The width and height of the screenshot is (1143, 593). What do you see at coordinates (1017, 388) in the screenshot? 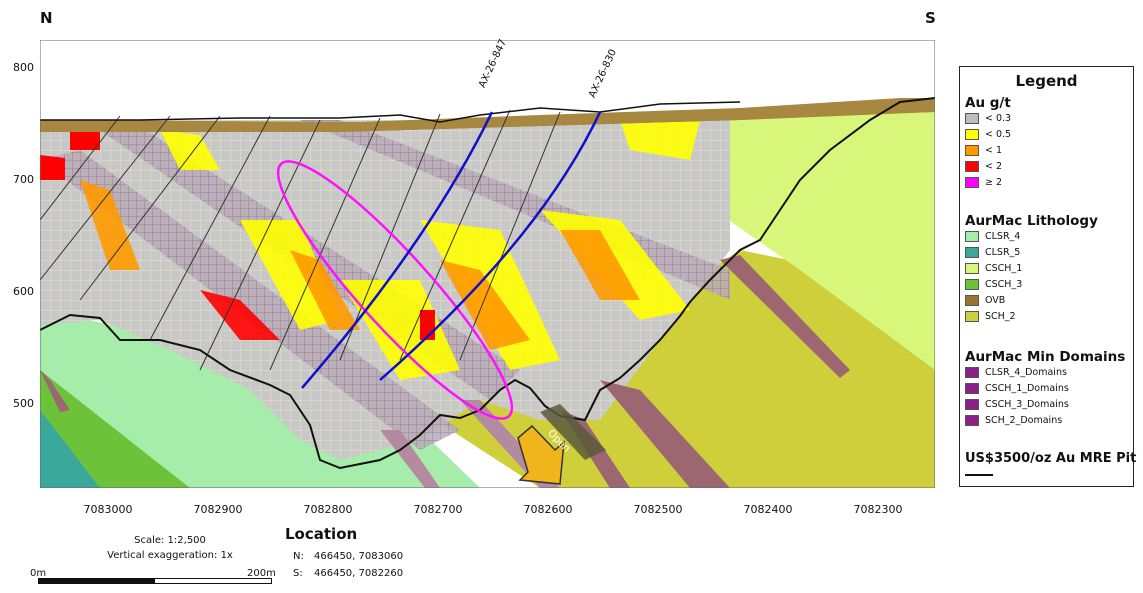
I see `legend-min-item: CSCH_1_Domains` at bounding box center [1017, 388].